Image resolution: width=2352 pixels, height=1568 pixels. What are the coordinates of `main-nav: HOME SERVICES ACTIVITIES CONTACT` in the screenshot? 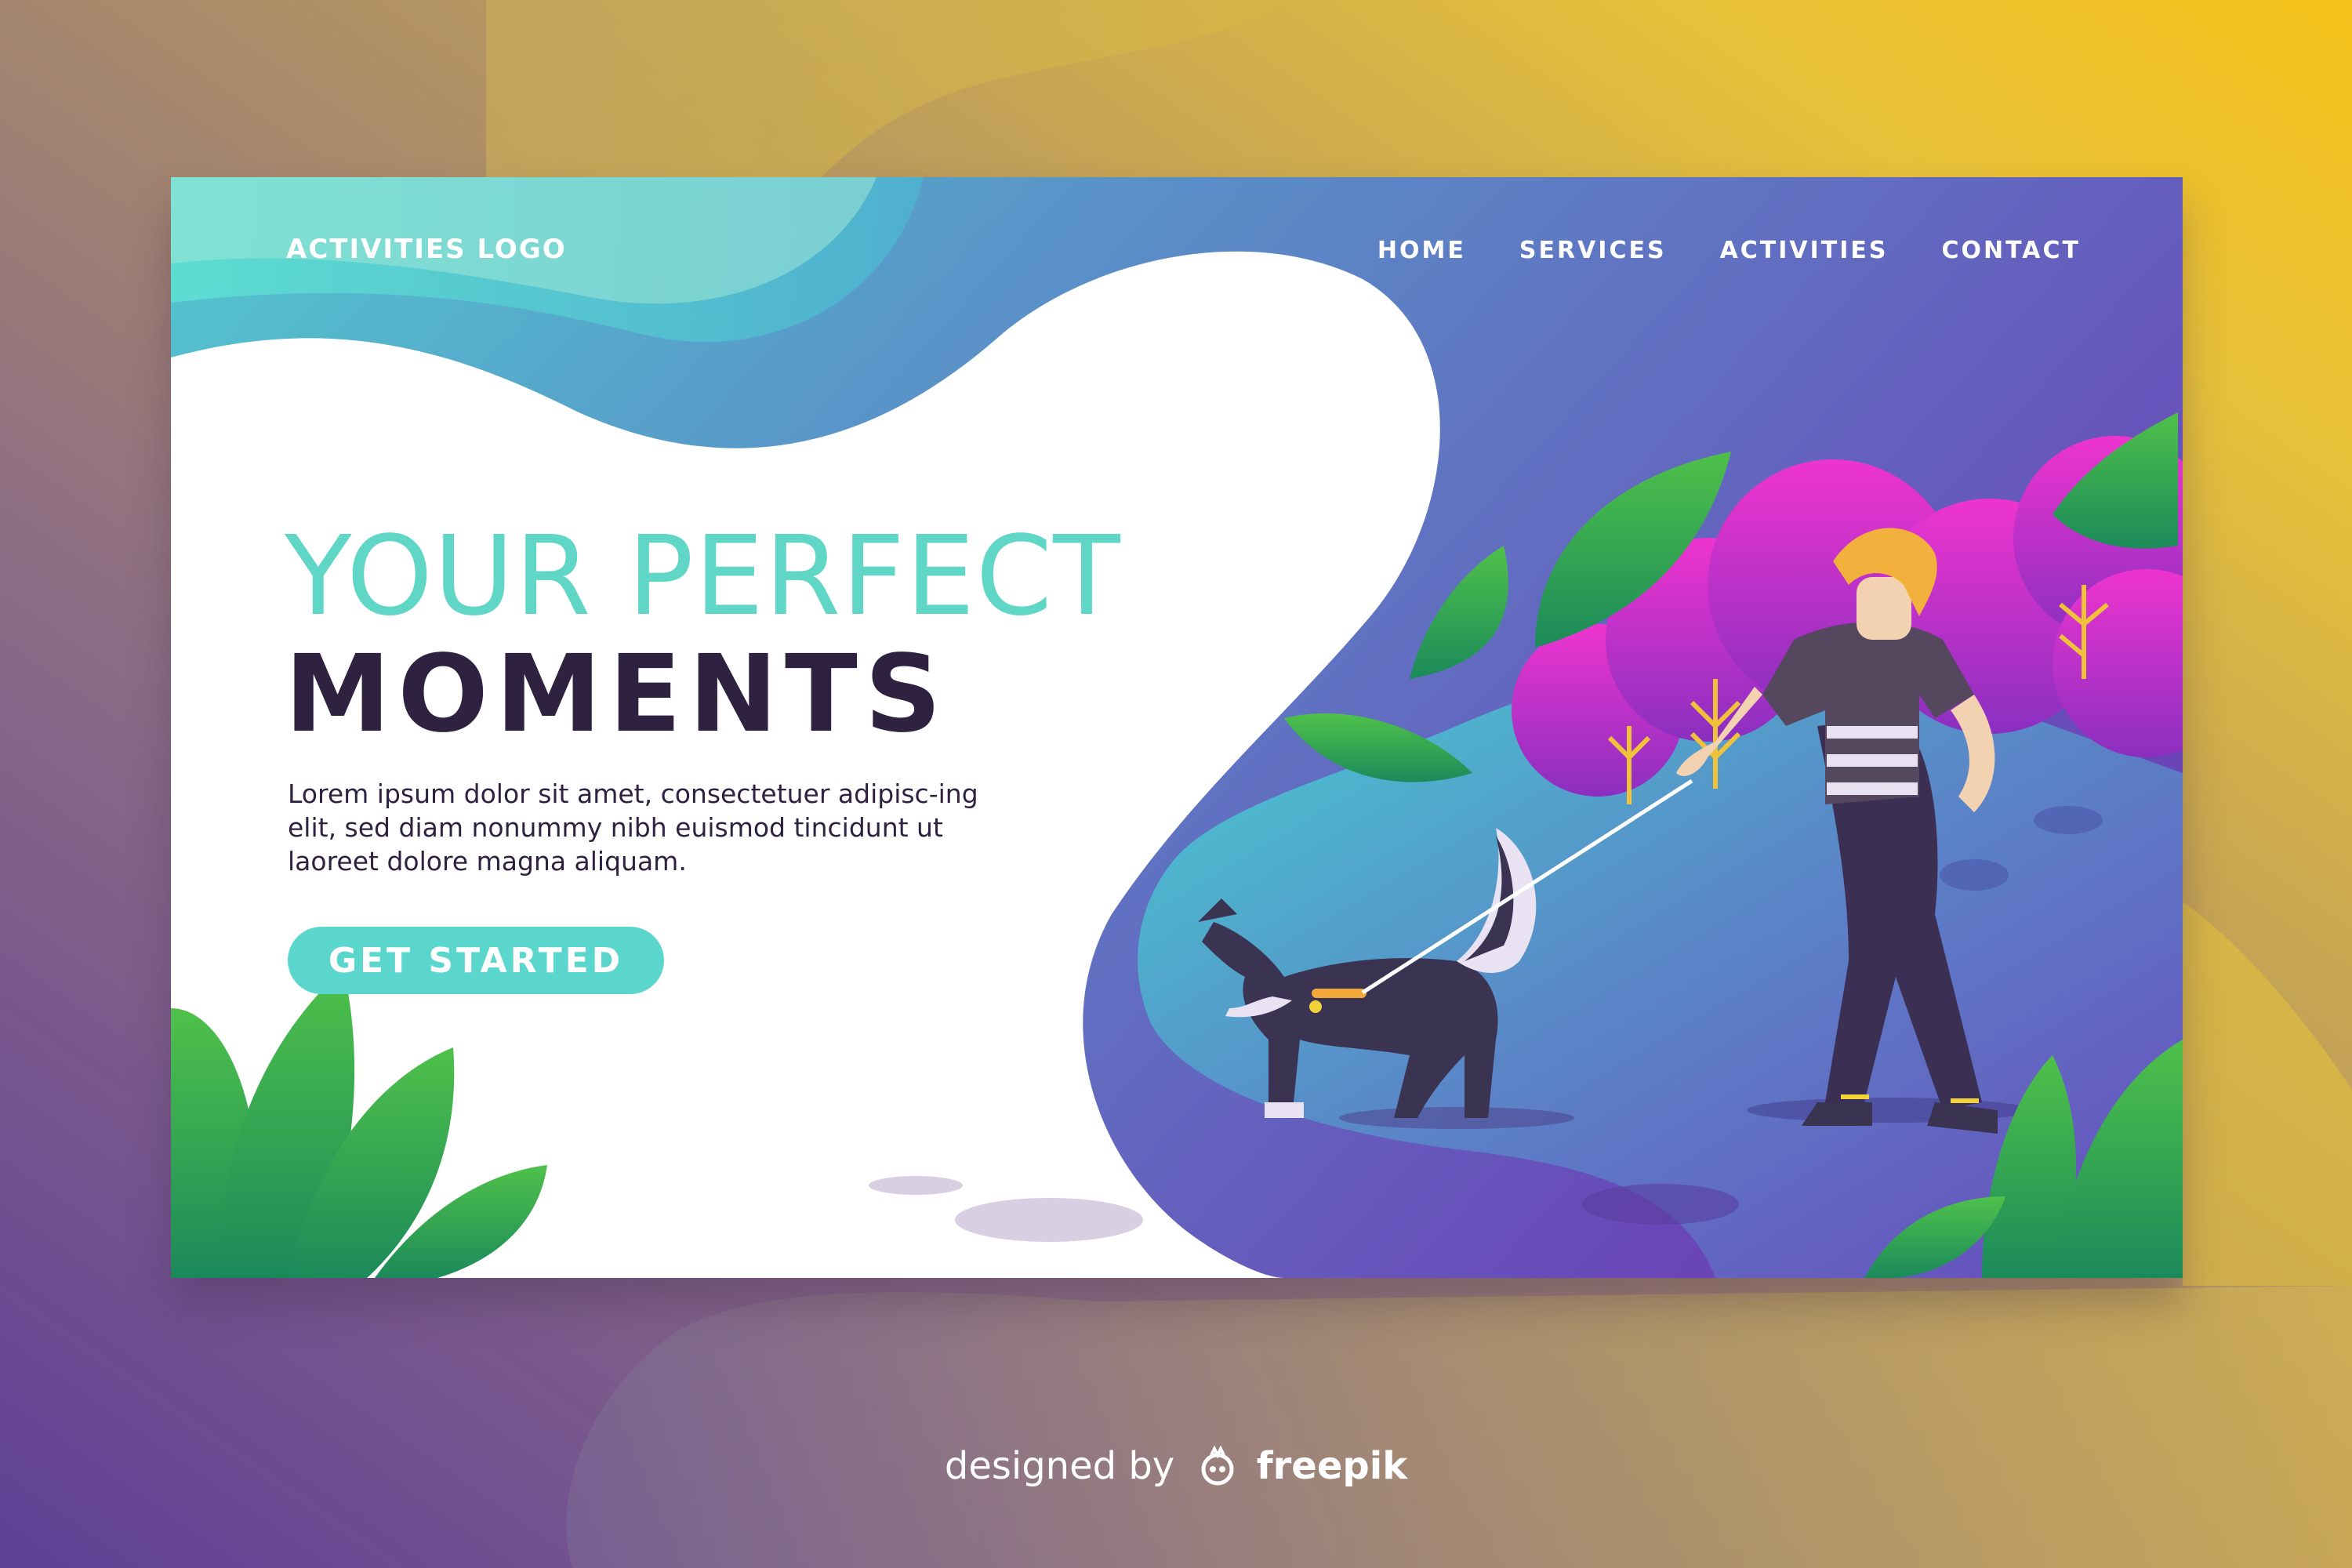 It's located at (1703, 251).